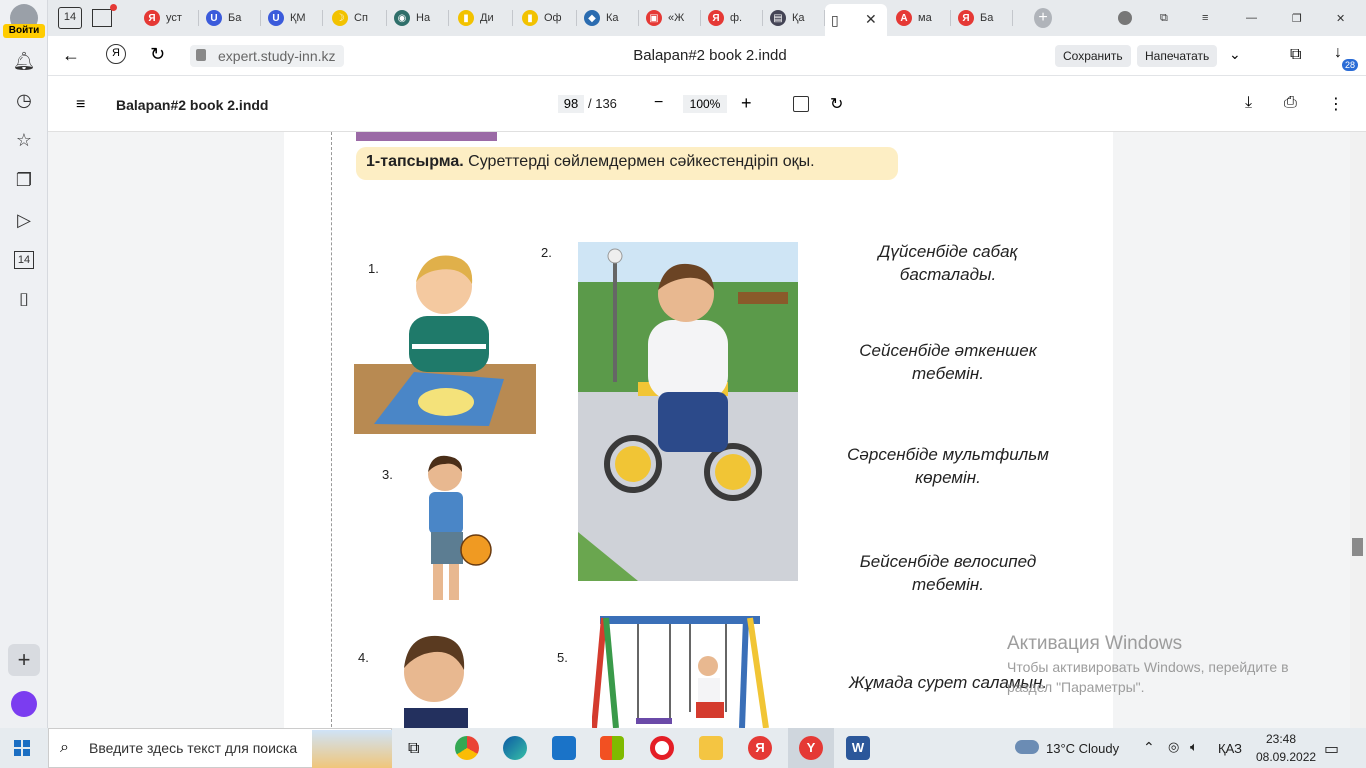 Image resolution: width=1366 pixels, height=768 pixels. Describe the element at coordinates (1040, 18) in the screenshot. I see `new-tab-button: +` at that location.